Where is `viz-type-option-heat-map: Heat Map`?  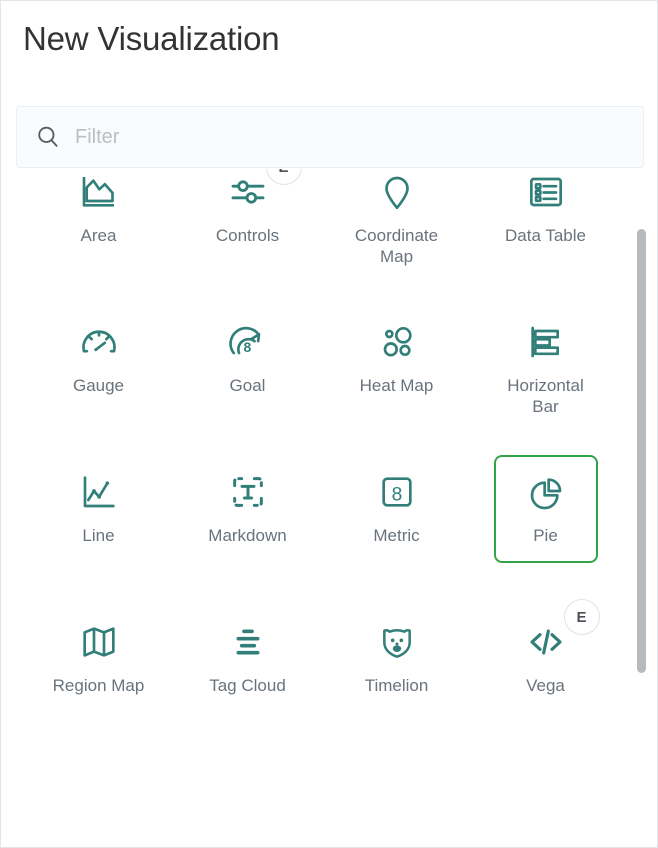 viz-type-option-heat-map: Heat Map is located at coordinates (397, 357).